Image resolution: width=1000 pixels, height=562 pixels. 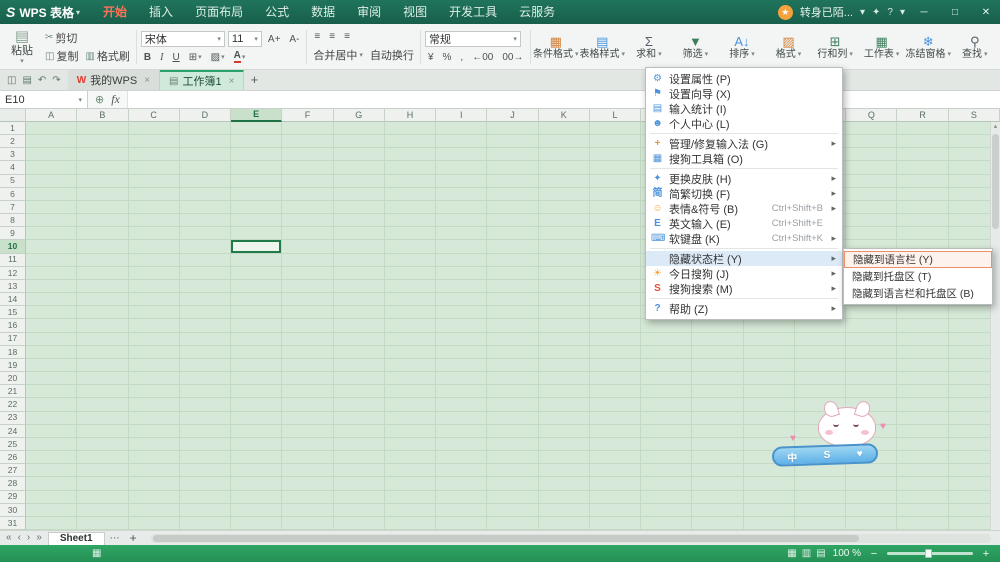 I want to click on cell-e8, so click(x=257, y=221).